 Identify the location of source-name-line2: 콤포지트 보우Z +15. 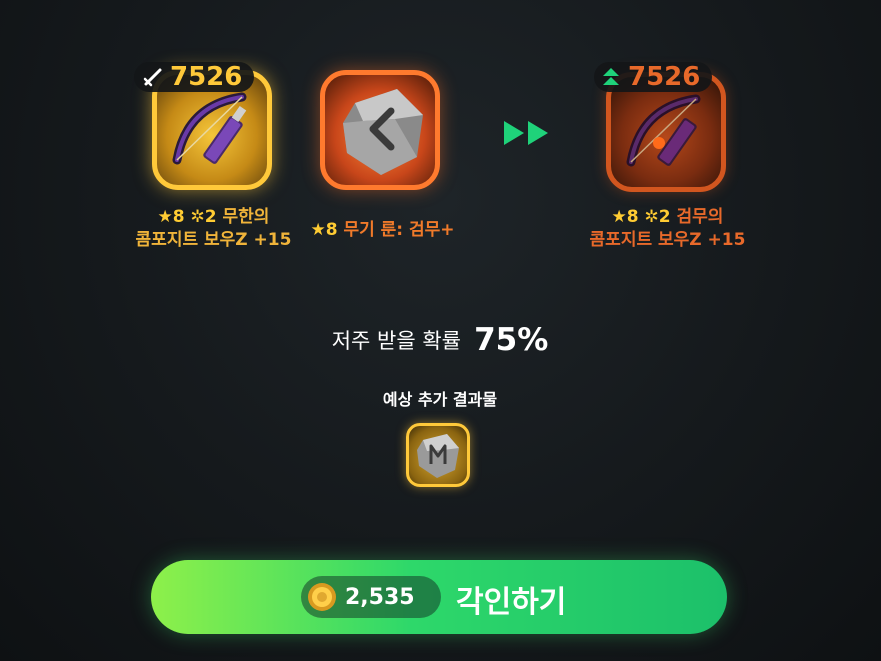
(213, 240).